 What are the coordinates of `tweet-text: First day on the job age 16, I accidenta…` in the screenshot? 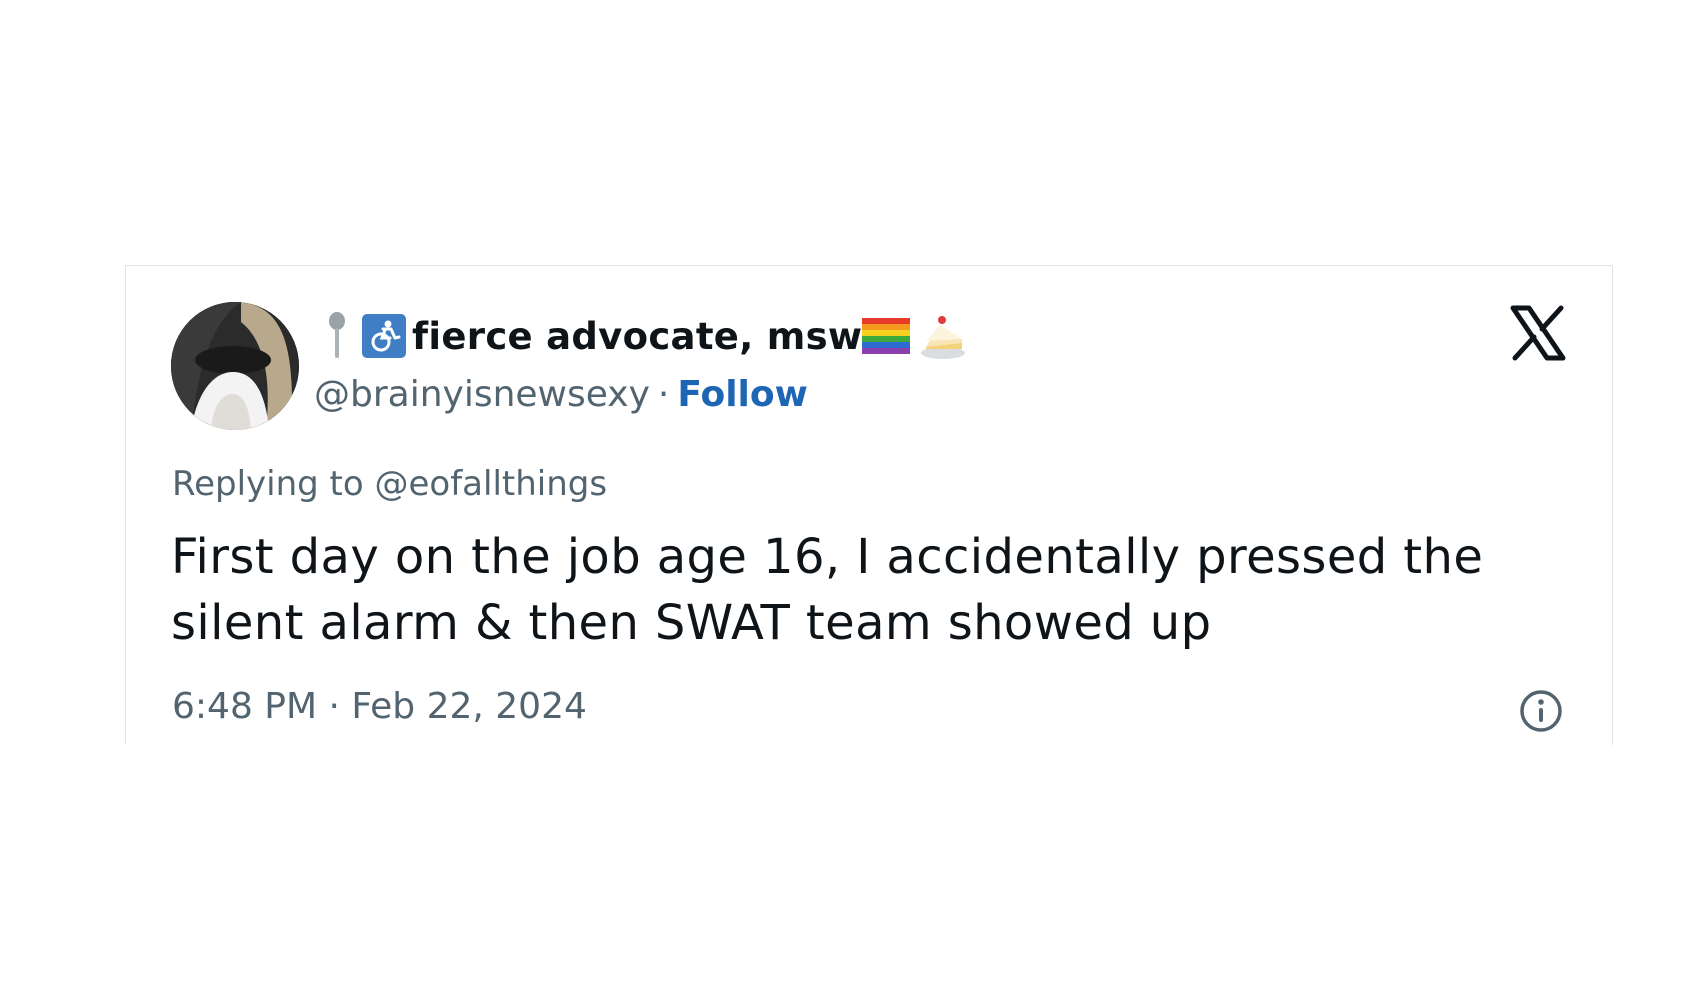 It's located at (827, 590).